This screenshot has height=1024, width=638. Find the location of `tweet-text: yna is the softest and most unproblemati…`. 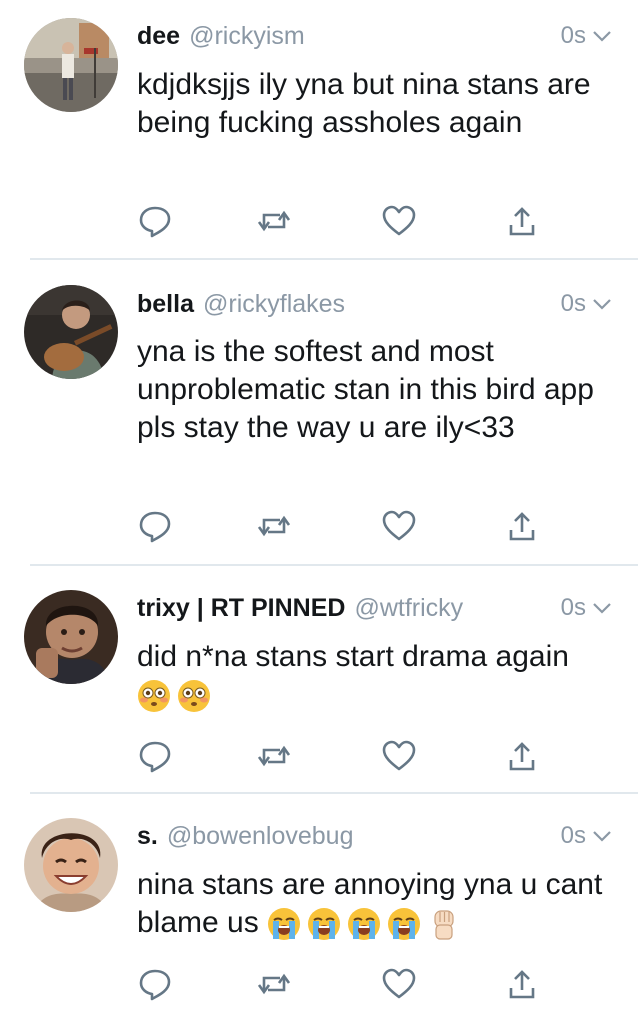

tweet-text: yna is the softest and most unproblemati… is located at coordinates (365, 389).